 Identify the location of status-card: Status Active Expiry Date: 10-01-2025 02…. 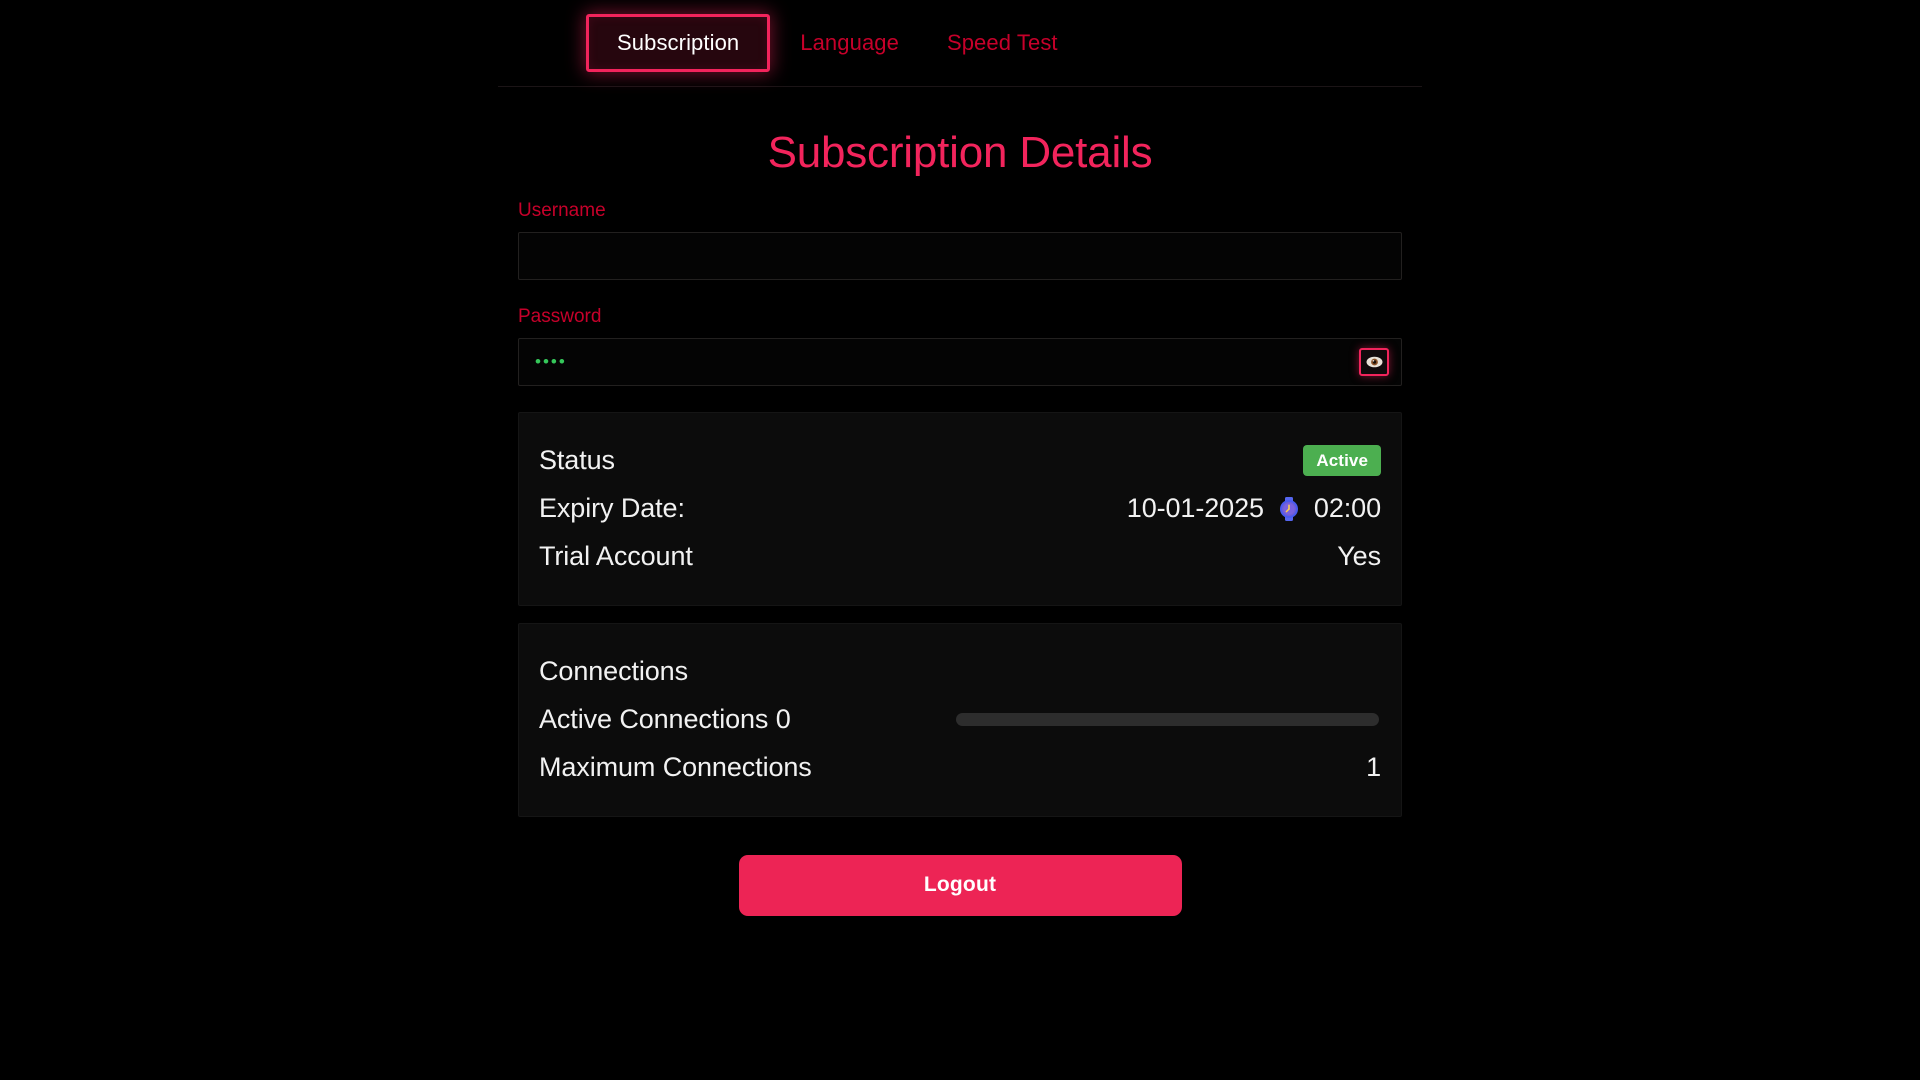
(960, 508).